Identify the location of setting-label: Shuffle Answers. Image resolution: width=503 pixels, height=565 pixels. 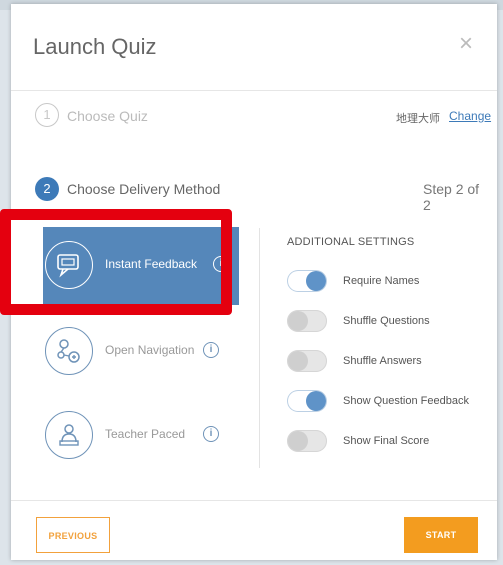
(382, 361).